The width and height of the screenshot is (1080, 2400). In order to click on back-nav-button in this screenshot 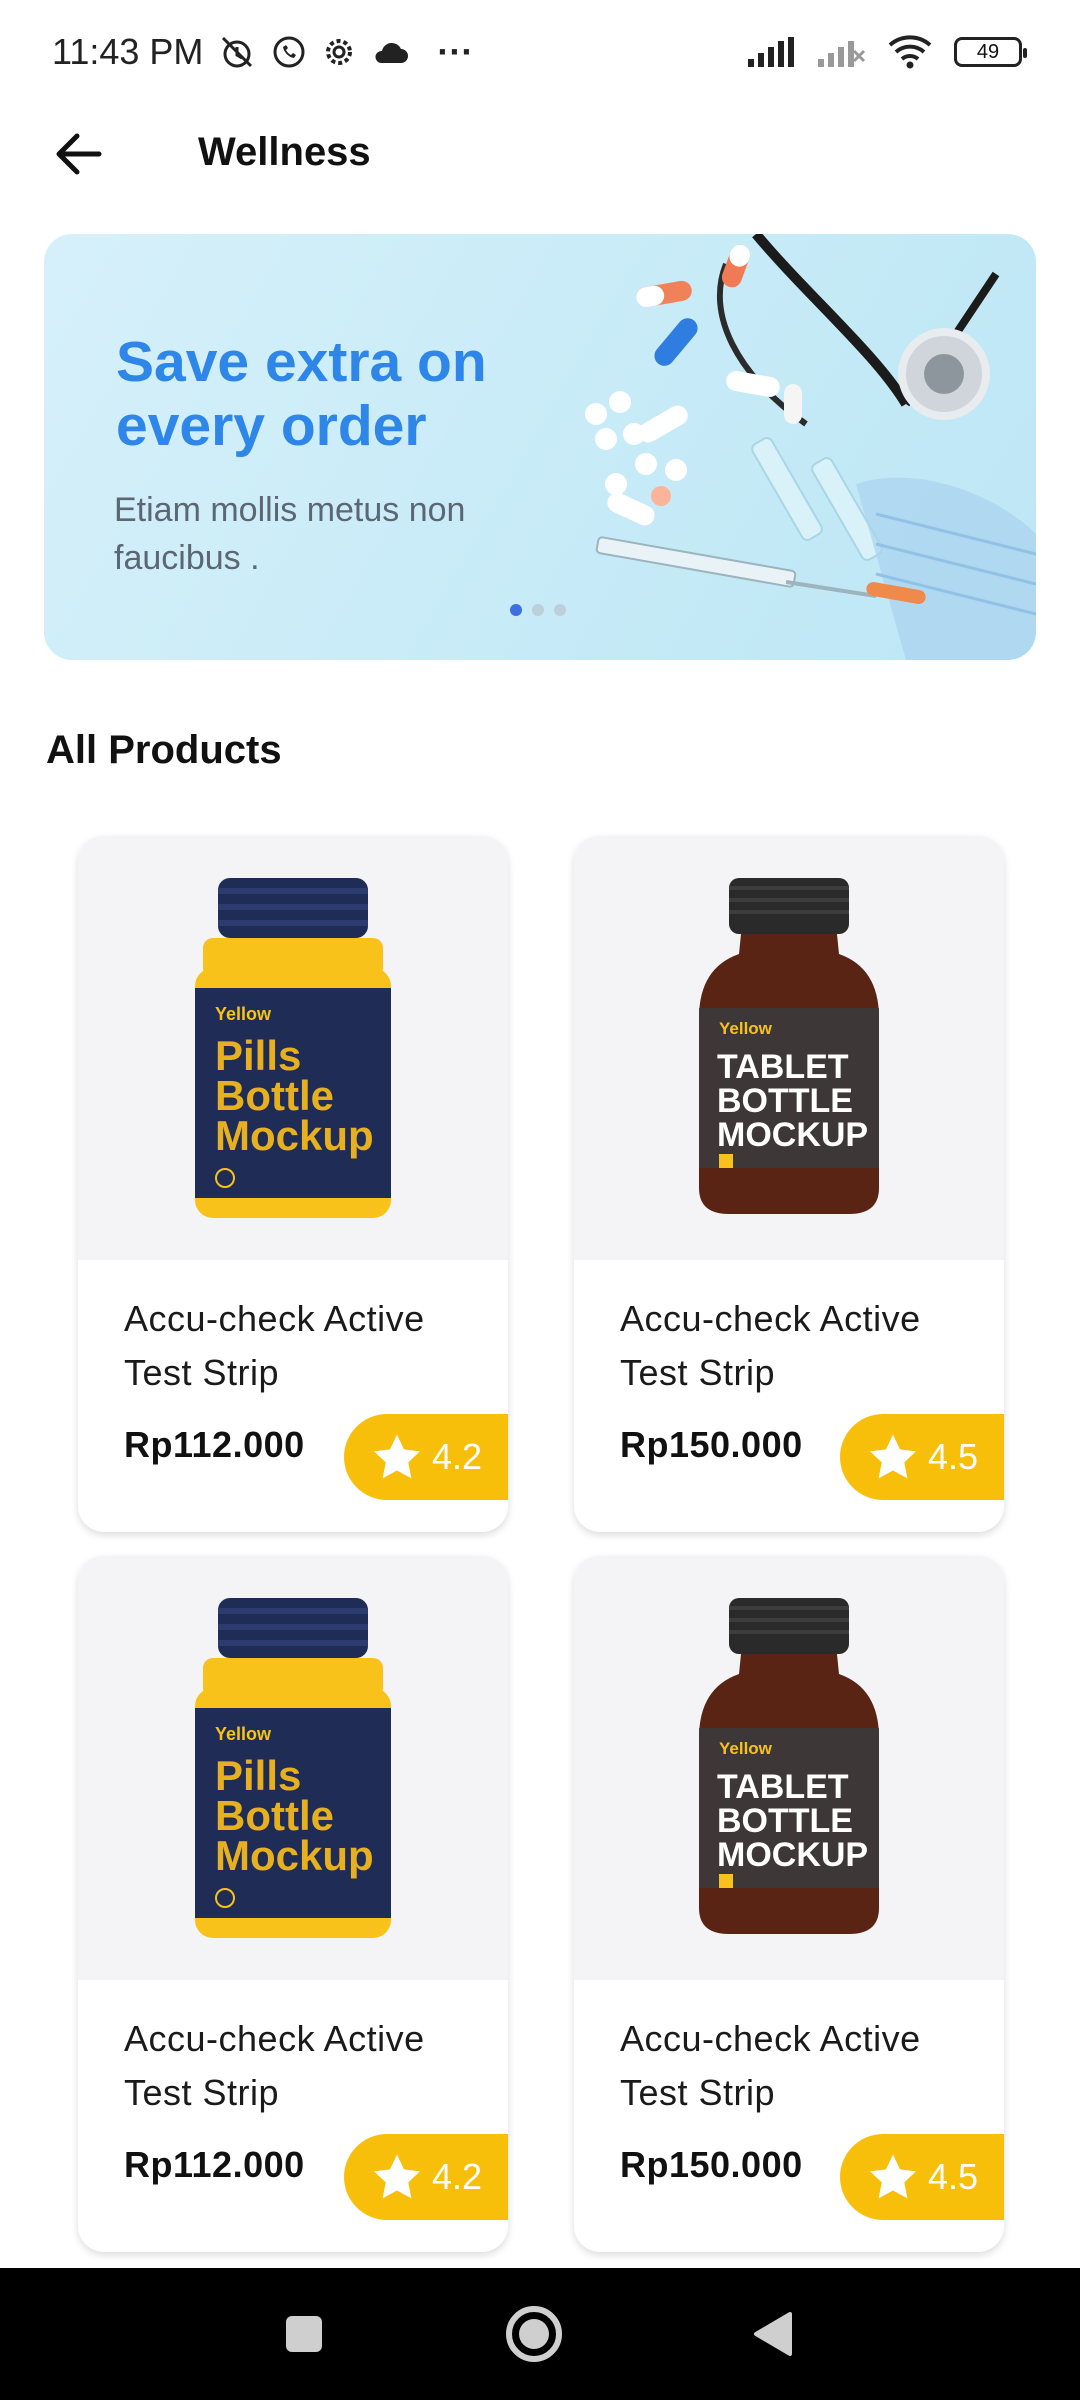, I will do `click(772, 2334)`.